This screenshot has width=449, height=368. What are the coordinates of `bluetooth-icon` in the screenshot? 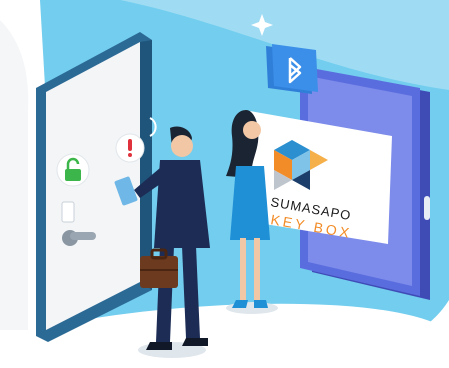 It's located at (292, 69).